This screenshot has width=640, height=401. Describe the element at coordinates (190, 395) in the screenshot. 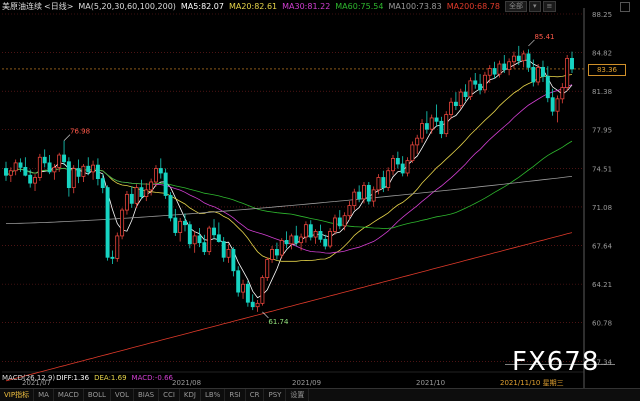

I see `tab-7: KDJ` at that location.